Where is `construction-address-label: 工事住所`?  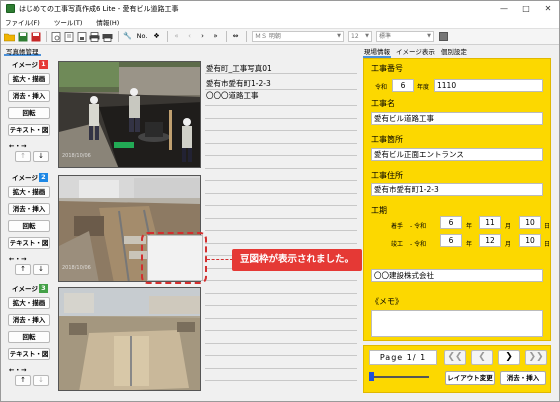
construction-address-label: 工事住所 is located at coordinates (387, 175).